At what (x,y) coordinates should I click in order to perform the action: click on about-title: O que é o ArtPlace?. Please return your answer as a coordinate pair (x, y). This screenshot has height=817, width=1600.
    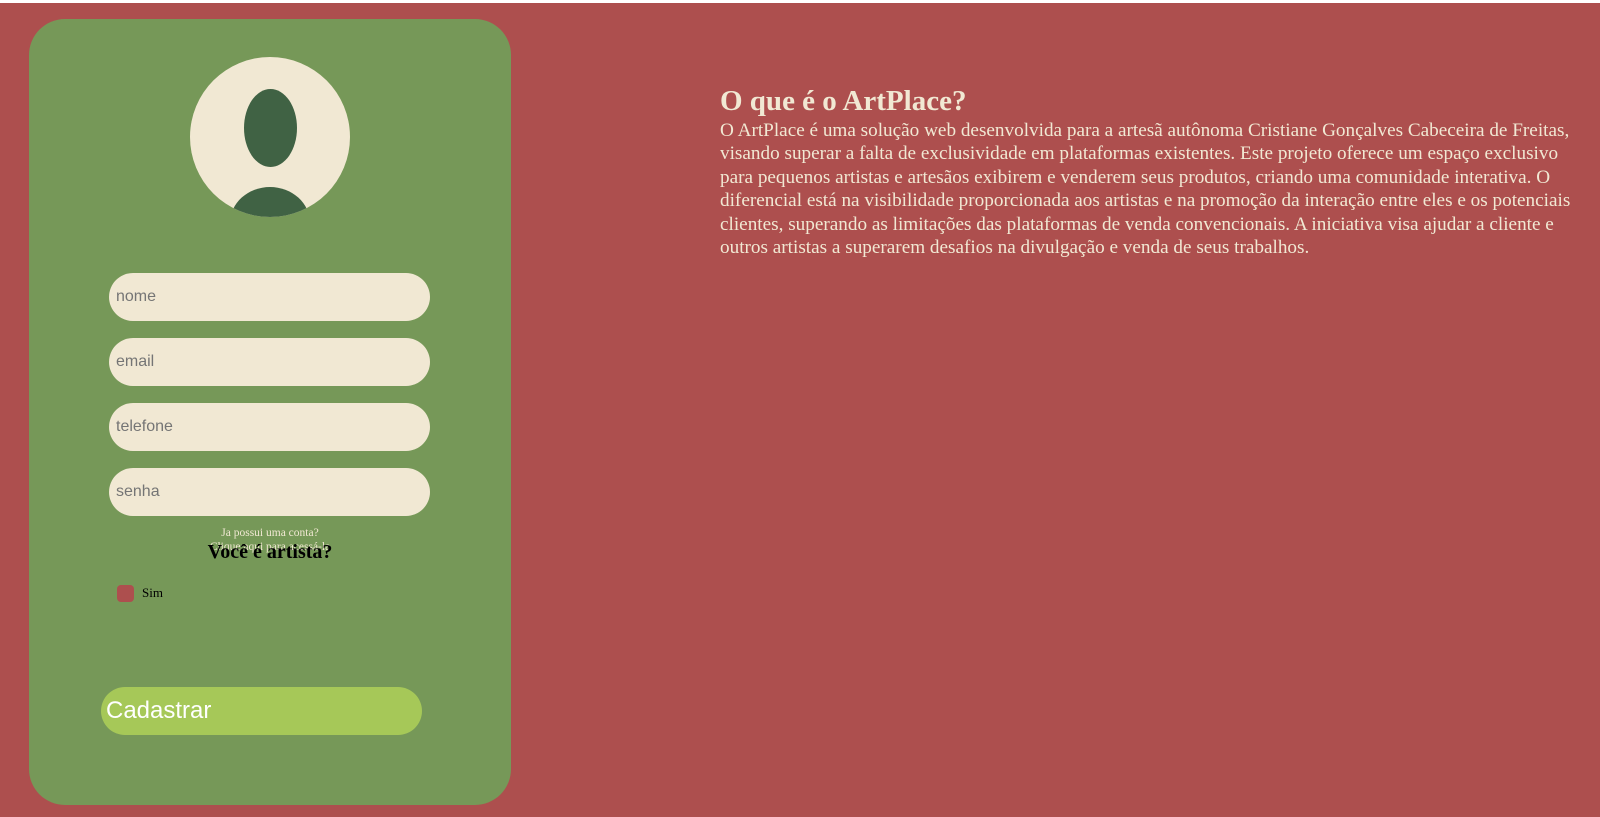
    Looking at the image, I should click on (843, 101).